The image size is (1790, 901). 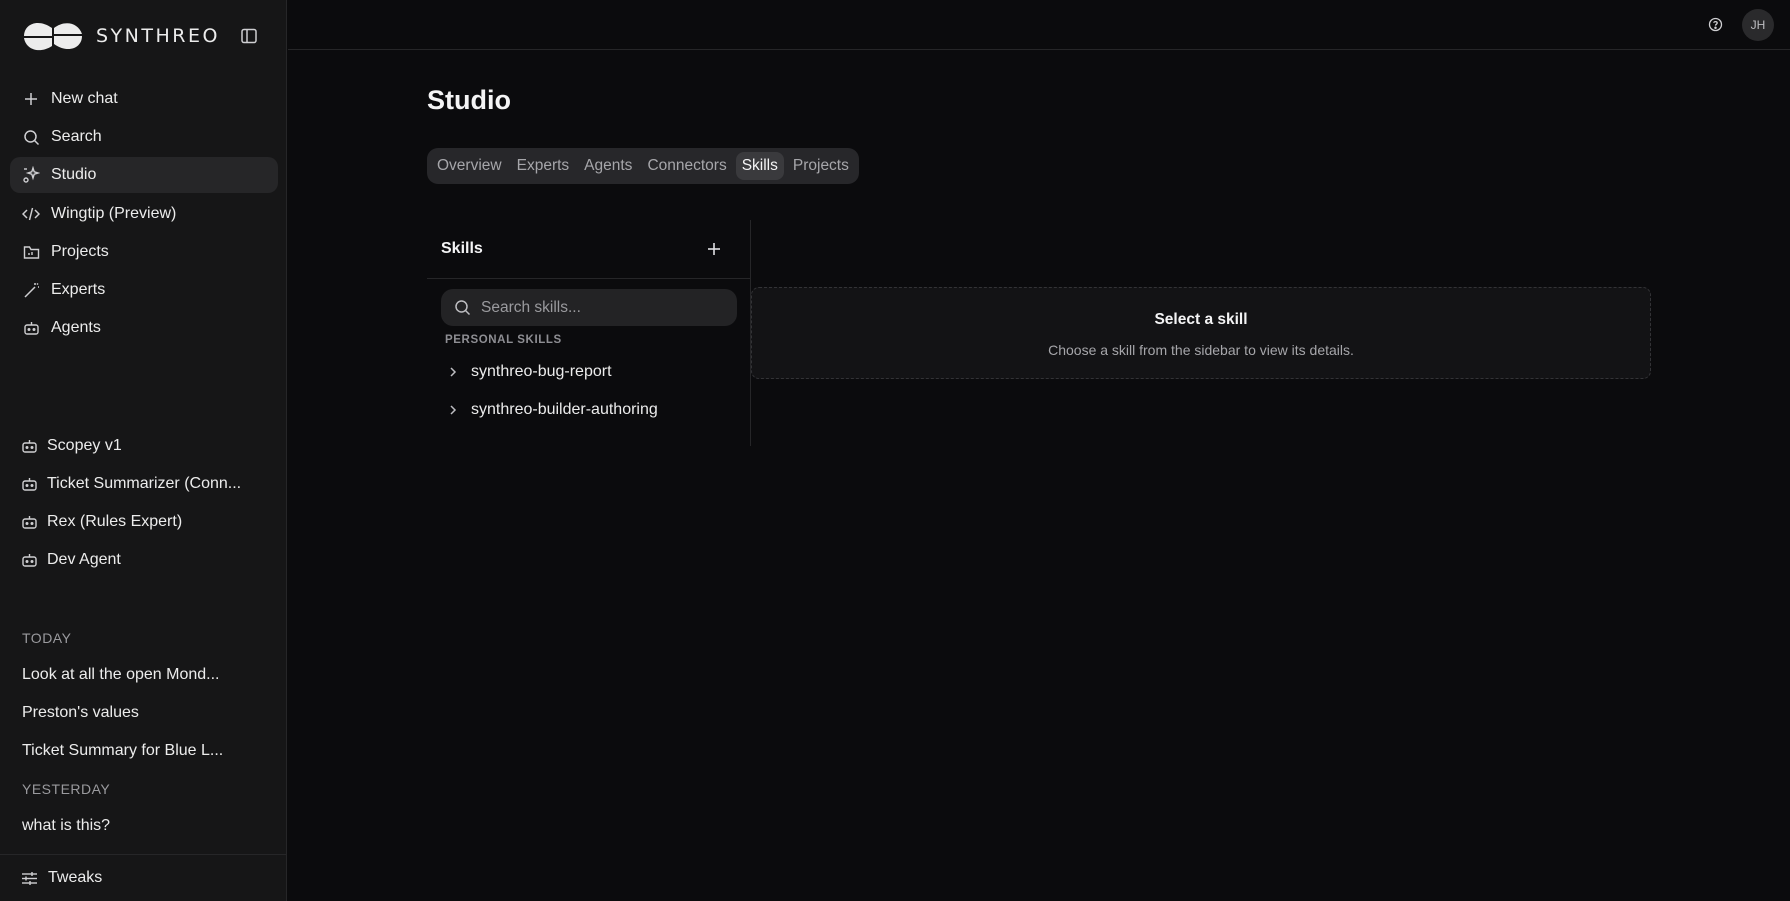 I want to click on add-skill-button, so click(x=714, y=249).